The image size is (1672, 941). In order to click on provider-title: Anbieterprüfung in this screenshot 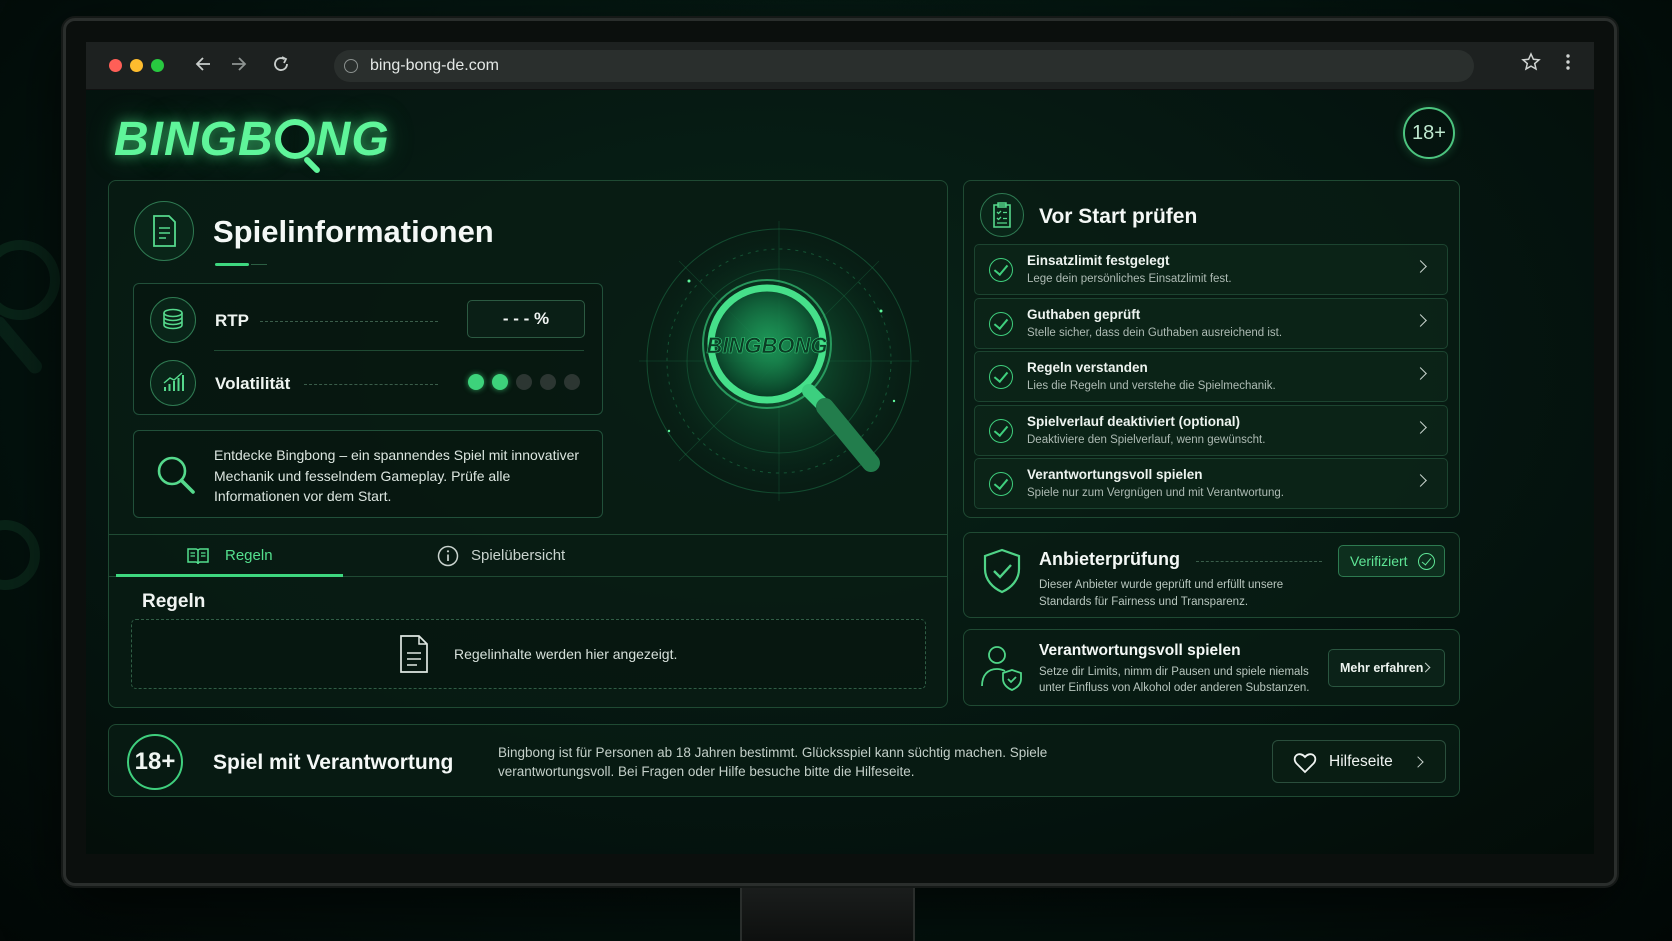, I will do `click(1109, 559)`.